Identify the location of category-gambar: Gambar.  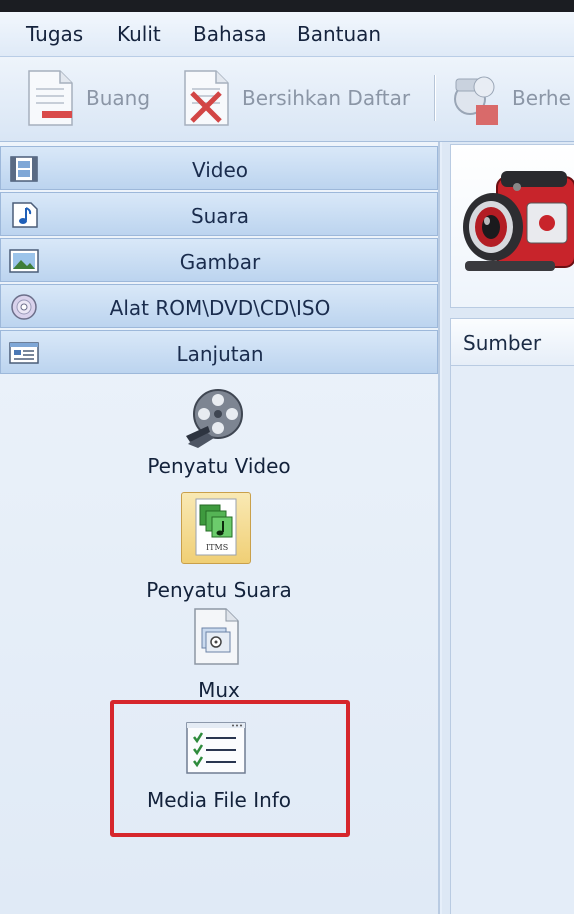
(219, 260).